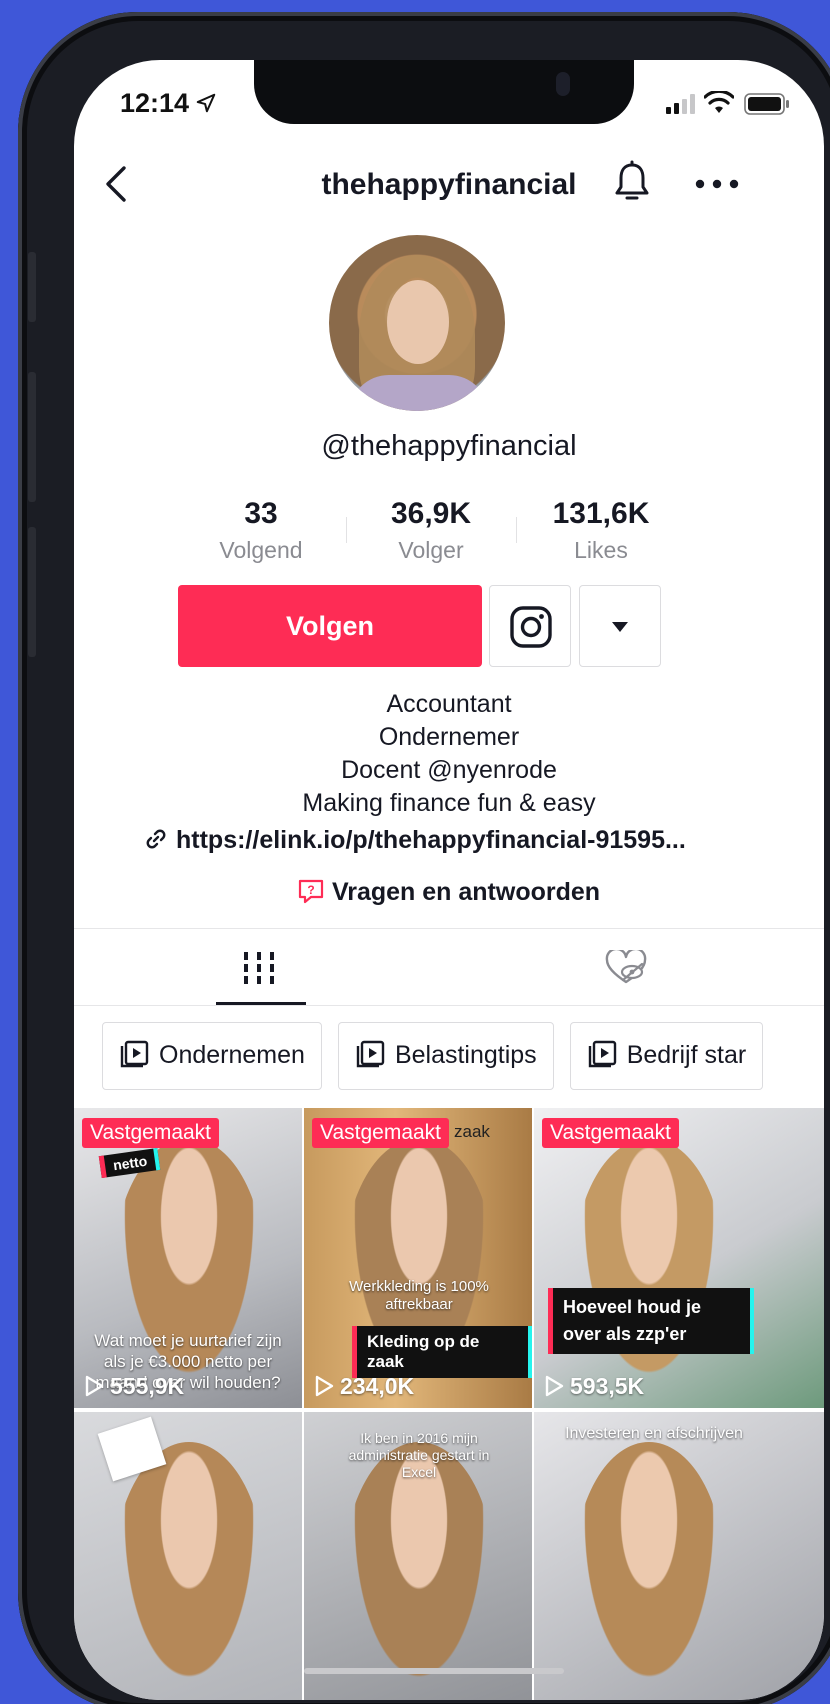  I want to click on suggestions-dropdown-button, so click(620, 626).